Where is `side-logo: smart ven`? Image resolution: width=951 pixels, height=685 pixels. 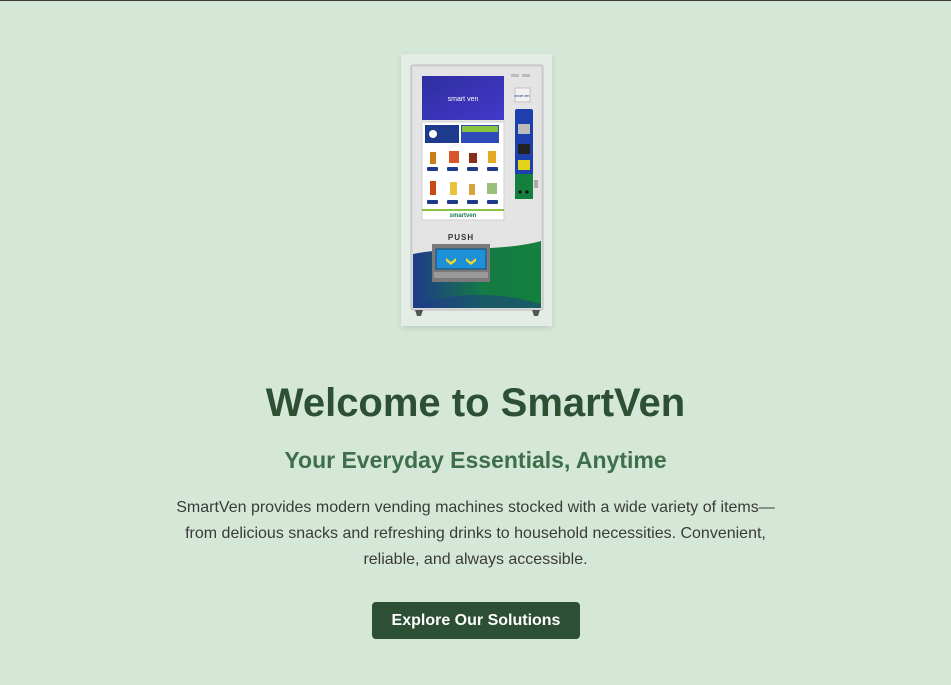
side-logo: smart ven is located at coordinates (522, 96).